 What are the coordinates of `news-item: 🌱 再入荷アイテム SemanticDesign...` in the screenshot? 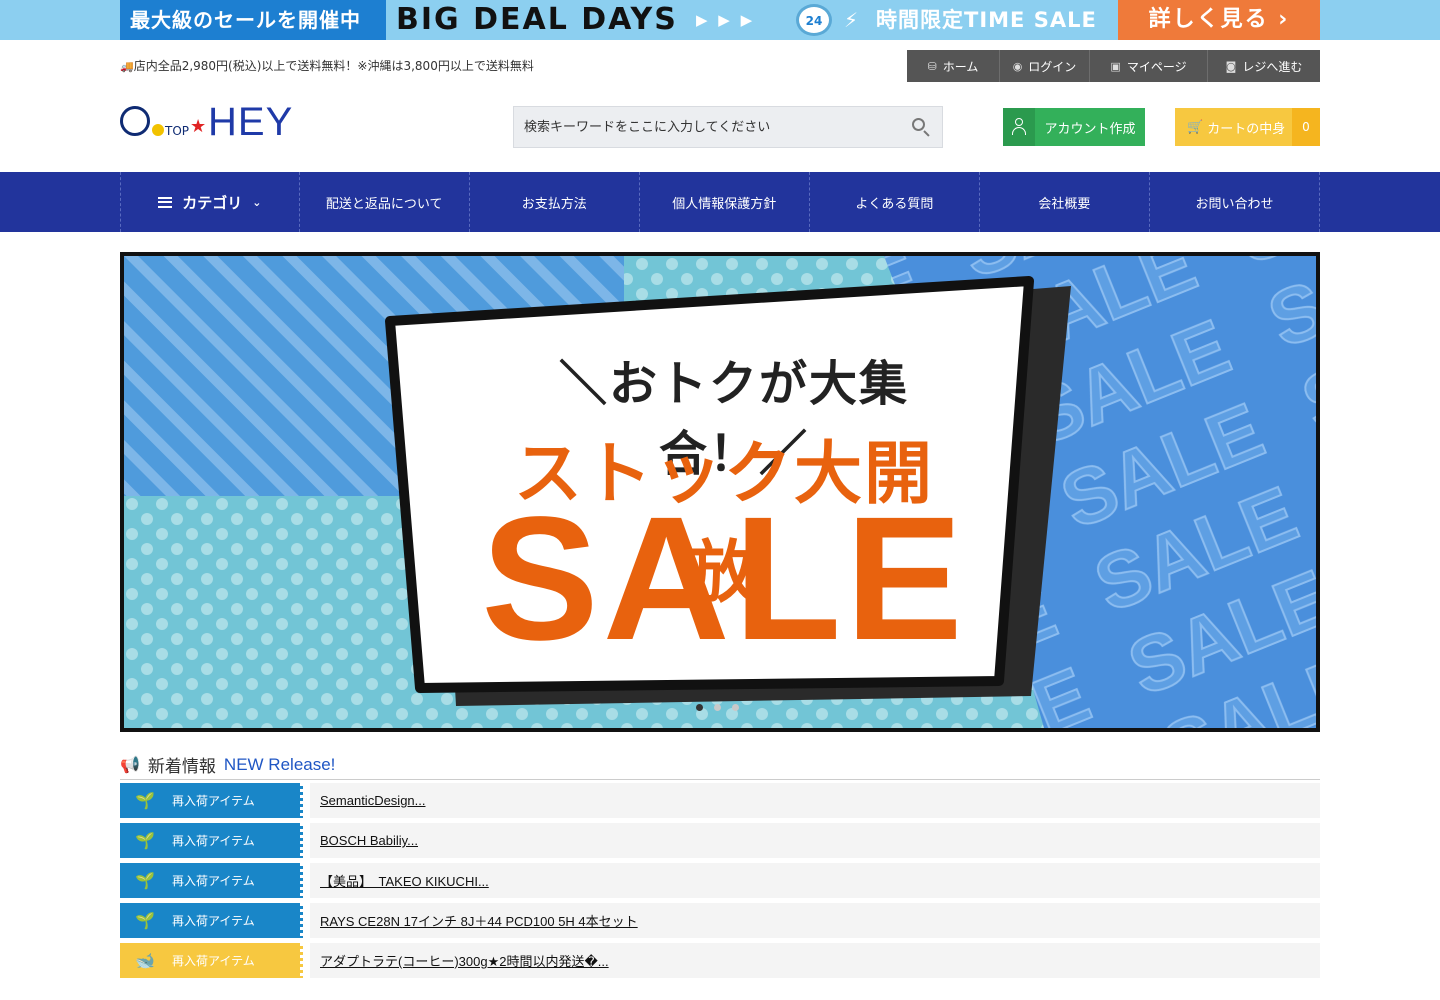 It's located at (720, 800).